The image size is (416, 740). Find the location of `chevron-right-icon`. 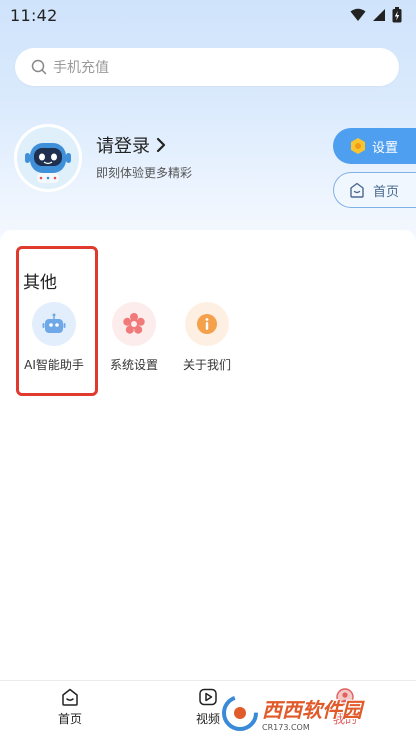

chevron-right-icon is located at coordinates (161, 145).